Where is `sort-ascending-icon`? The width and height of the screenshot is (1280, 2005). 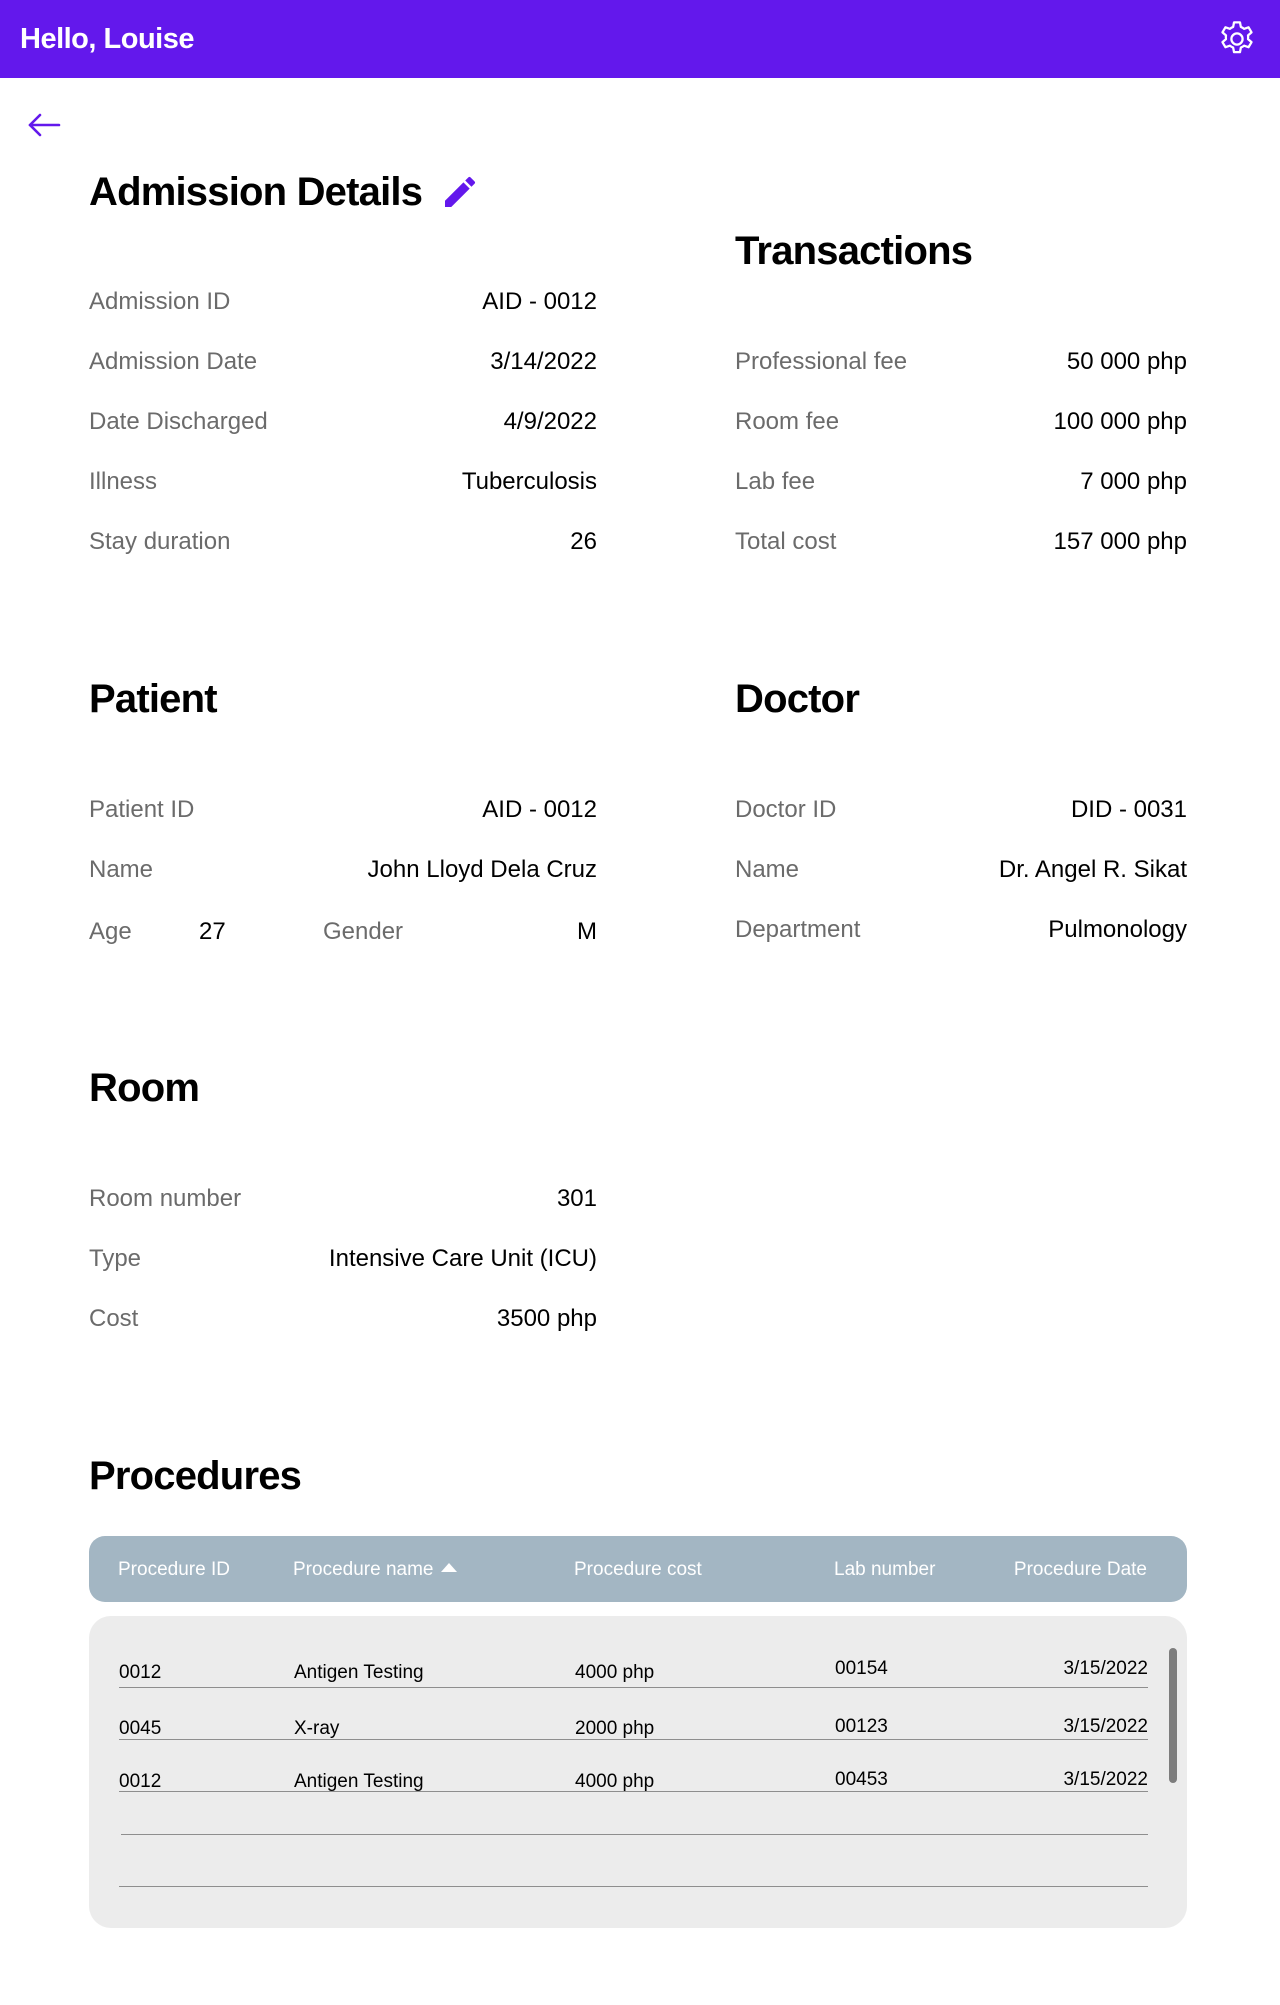 sort-ascending-icon is located at coordinates (449, 1568).